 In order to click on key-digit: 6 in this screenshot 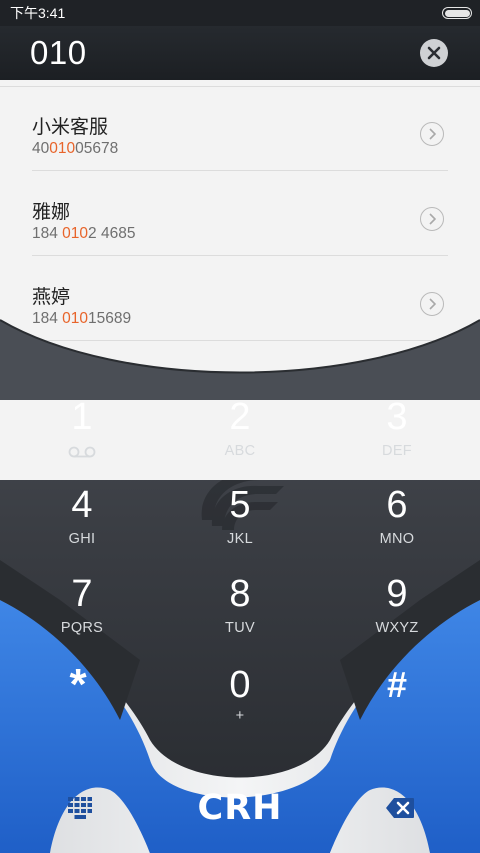, I will do `click(397, 505)`.